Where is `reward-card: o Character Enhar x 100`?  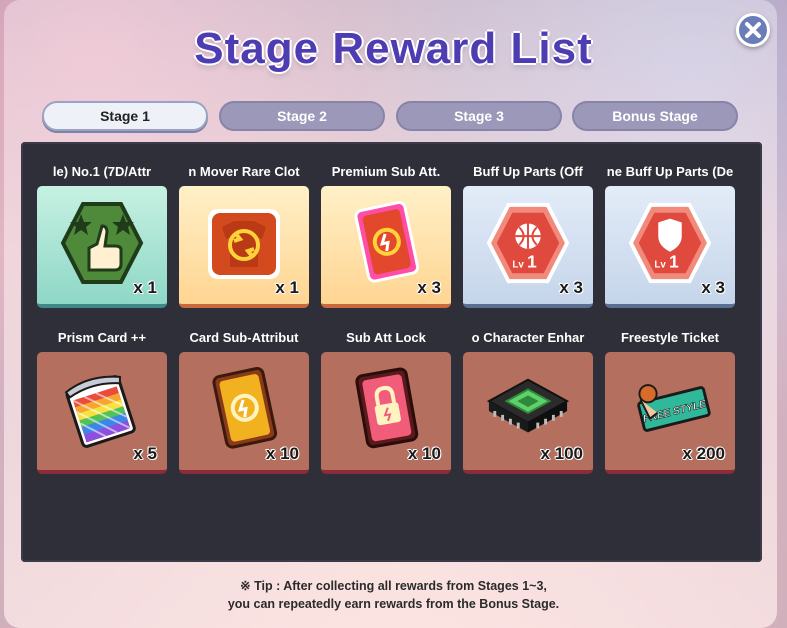
reward-card: o Character Enhar x 100 is located at coordinates (542, 400).